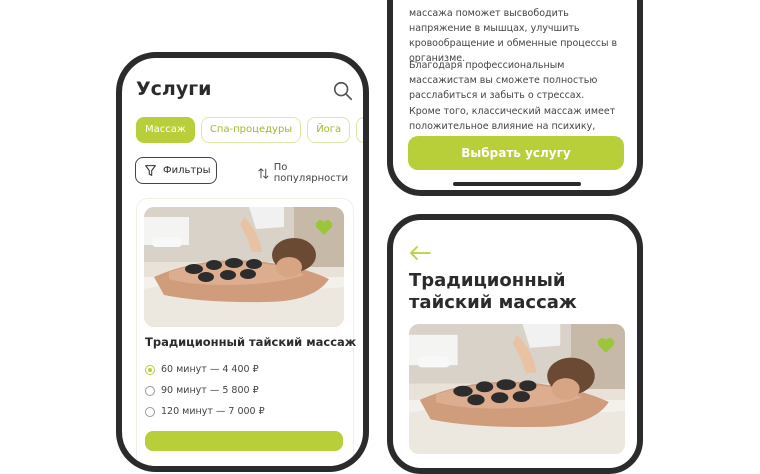 The width and height of the screenshot is (760, 474). I want to click on sort-icon, so click(263, 173).